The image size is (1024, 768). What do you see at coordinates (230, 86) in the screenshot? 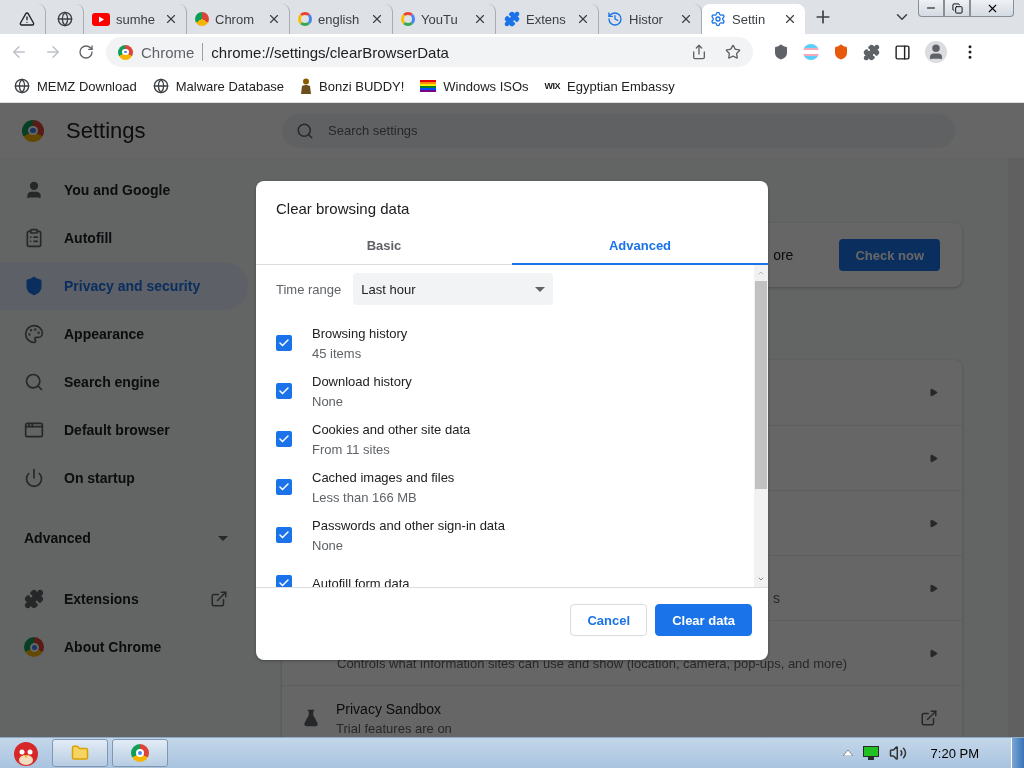
I see `bookmark-link: Malware Database` at bounding box center [230, 86].